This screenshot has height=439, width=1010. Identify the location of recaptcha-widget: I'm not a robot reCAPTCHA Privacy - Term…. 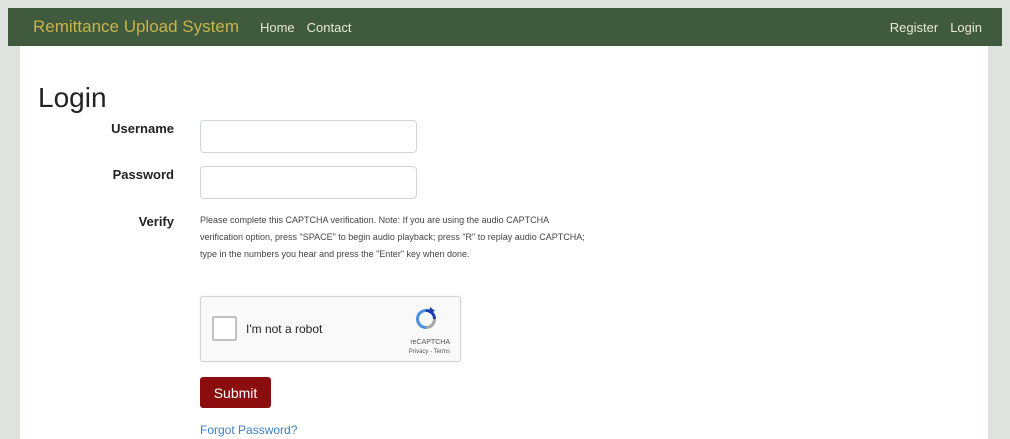
(330, 329).